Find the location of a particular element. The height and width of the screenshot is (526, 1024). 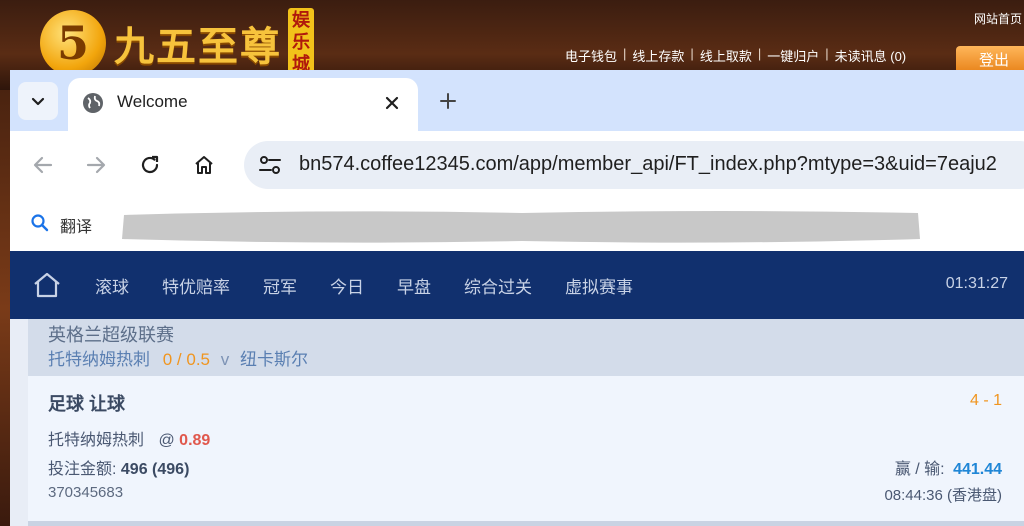

globe-icon is located at coordinates (93, 103).